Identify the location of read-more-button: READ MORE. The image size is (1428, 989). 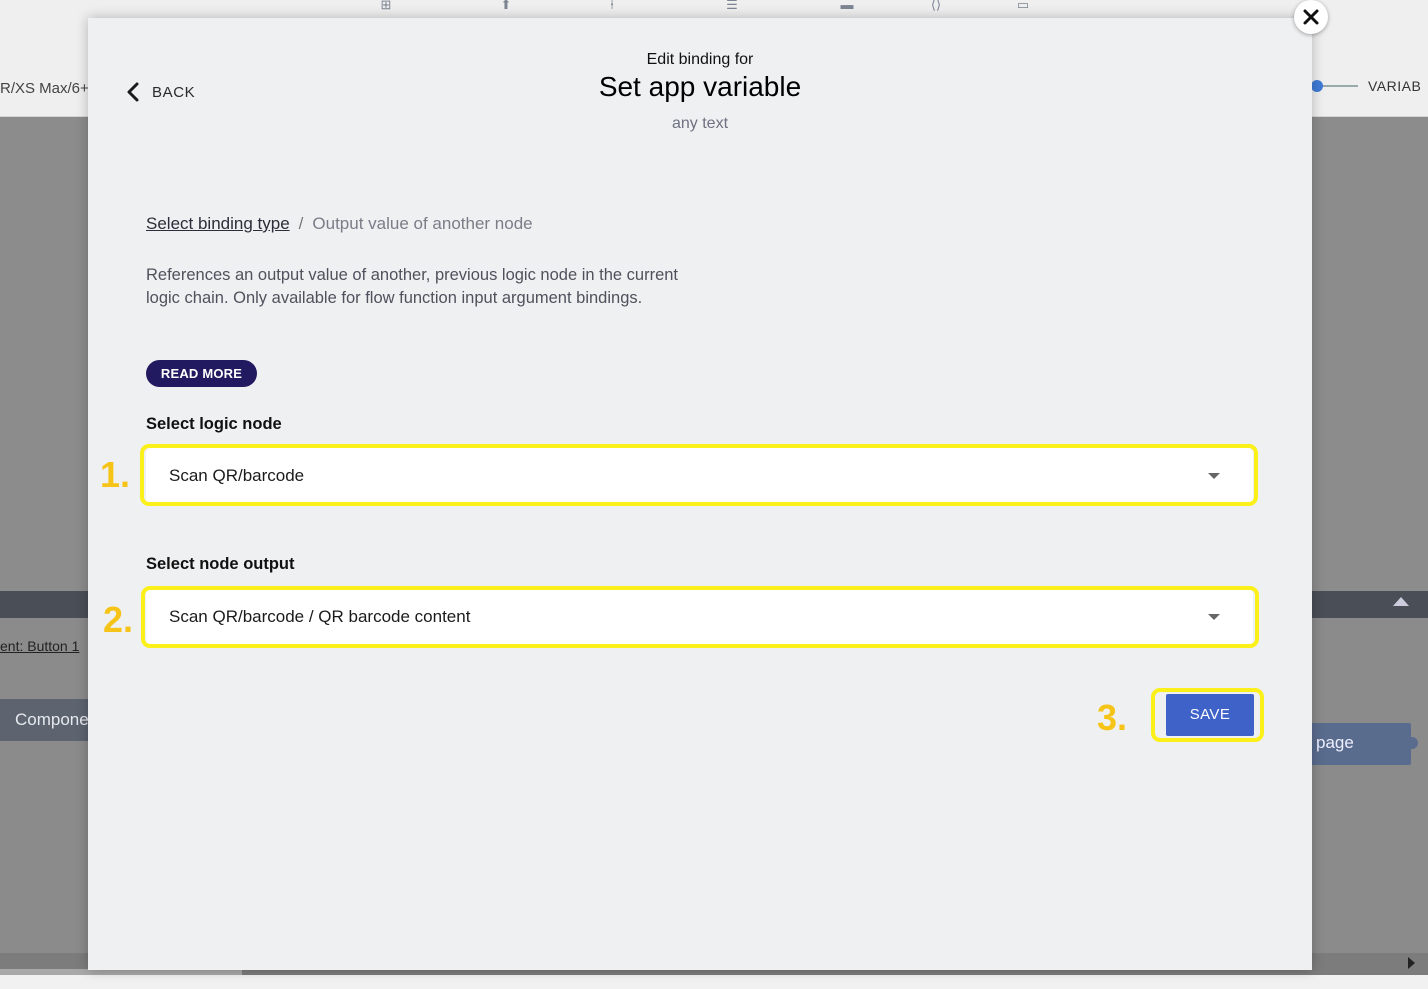
(201, 373).